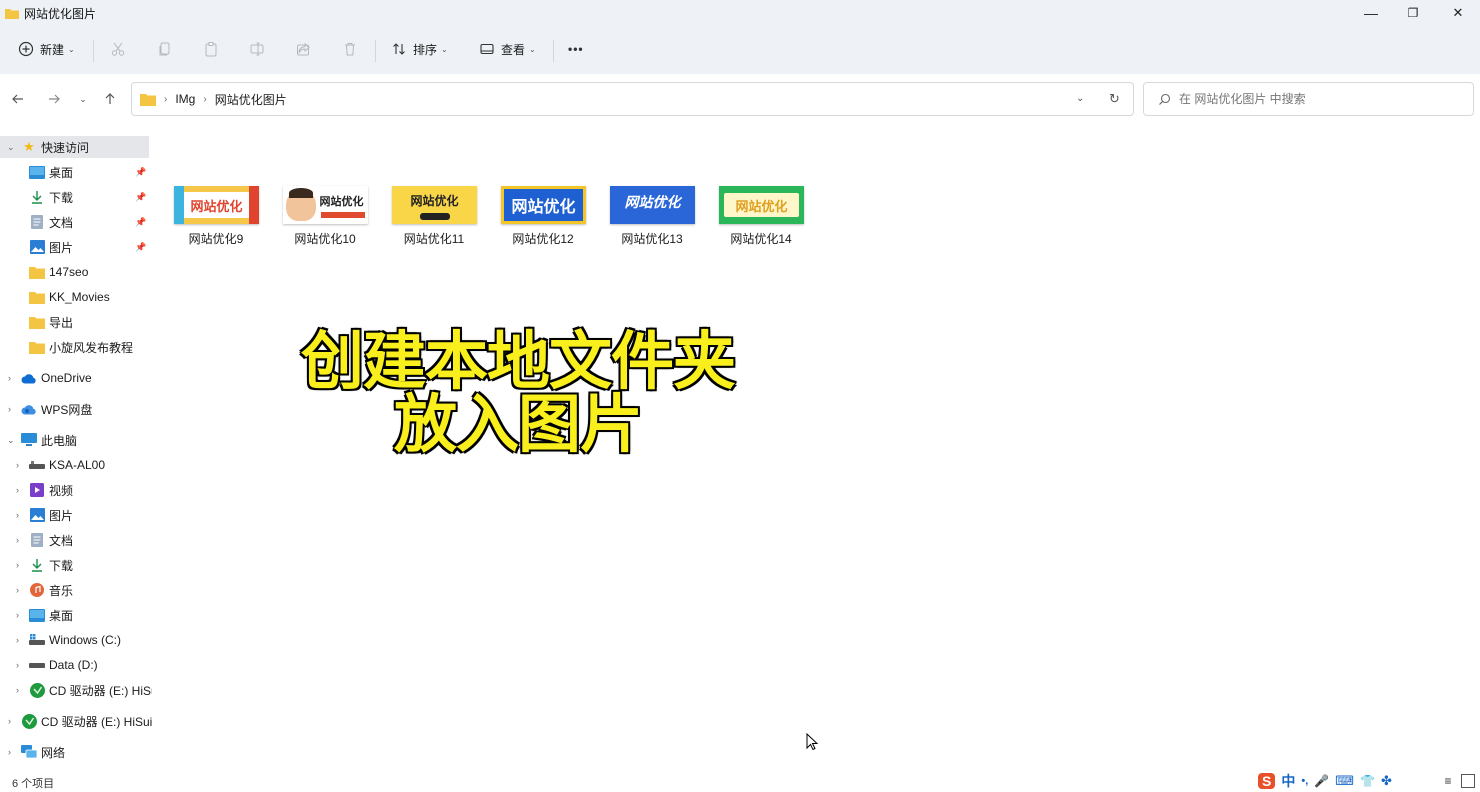 Image resolution: width=1480 pixels, height=792 pixels. What do you see at coordinates (74, 147) in the screenshot?
I see `sidebar-item-quick-access: ⌄ ★ 快速访问` at bounding box center [74, 147].